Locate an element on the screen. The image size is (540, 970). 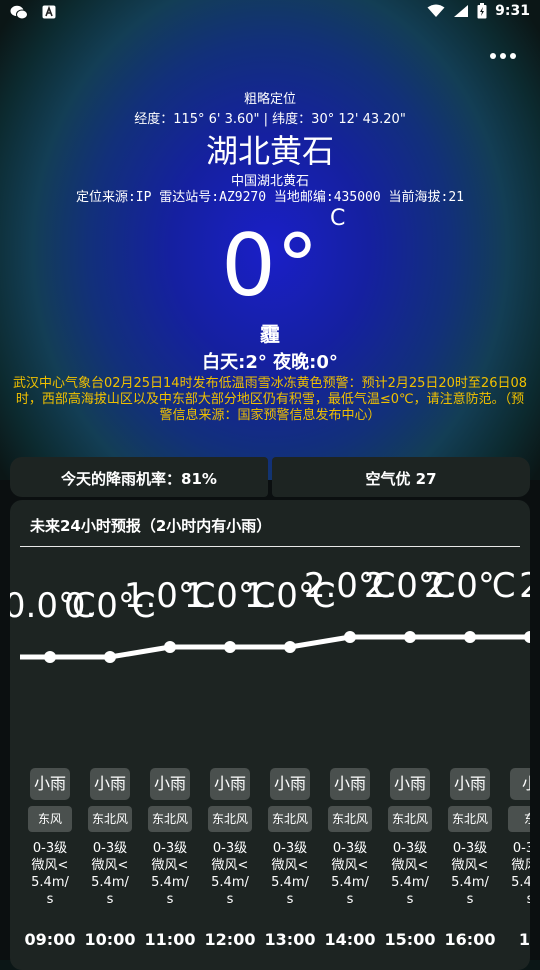
status-time: 9:31 is located at coordinates (512, 11).